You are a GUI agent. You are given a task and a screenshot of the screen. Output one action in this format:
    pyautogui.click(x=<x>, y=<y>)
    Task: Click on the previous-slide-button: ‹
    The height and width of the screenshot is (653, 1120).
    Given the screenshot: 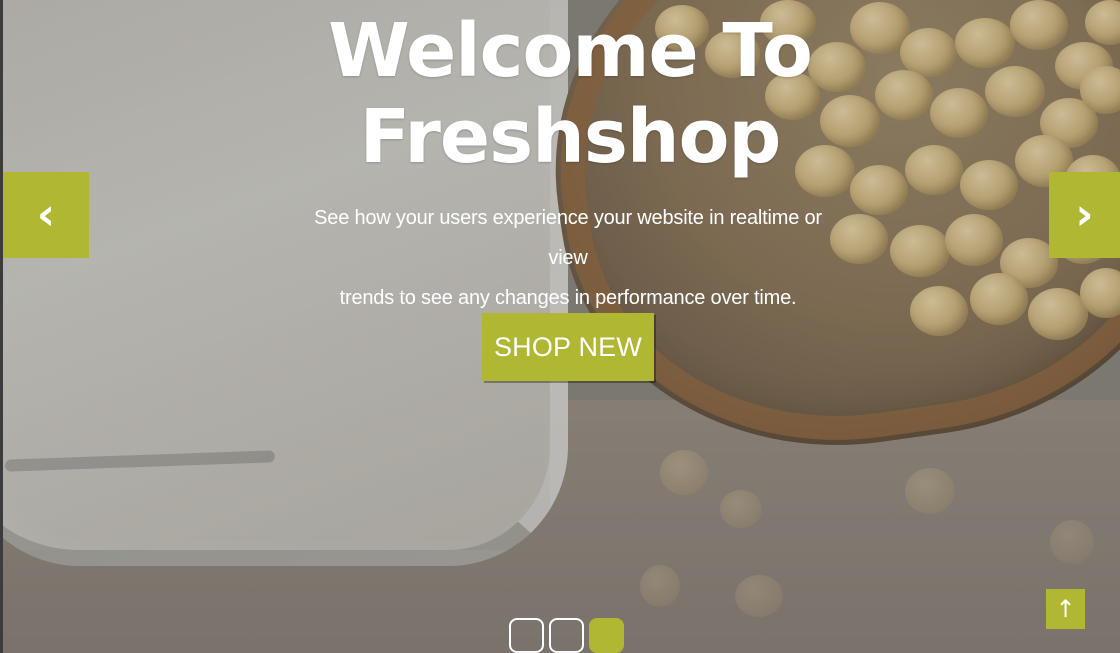 What is the action you would take?
    pyautogui.click(x=46, y=215)
    